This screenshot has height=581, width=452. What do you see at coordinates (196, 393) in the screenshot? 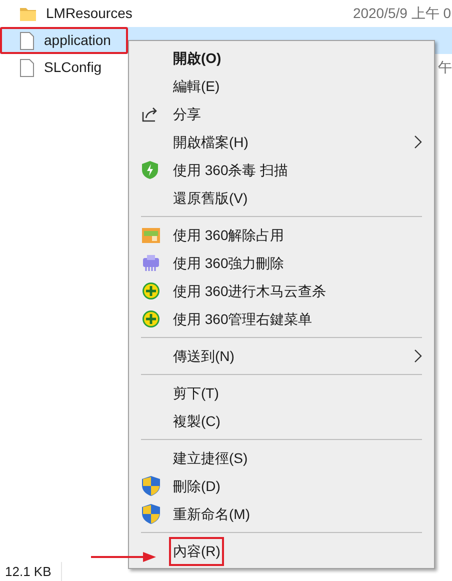
I see `menu-item-label: 剪下(T)` at bounding box center [196, 393].